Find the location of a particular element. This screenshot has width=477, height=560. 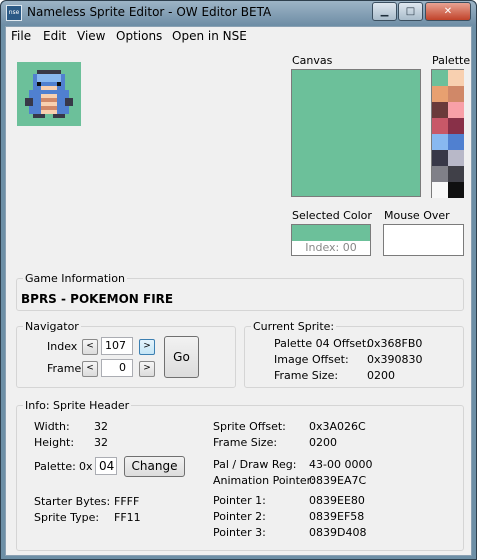

menu-bar: File Edit View Options Open in NSE is located at coordinates (238, 37).